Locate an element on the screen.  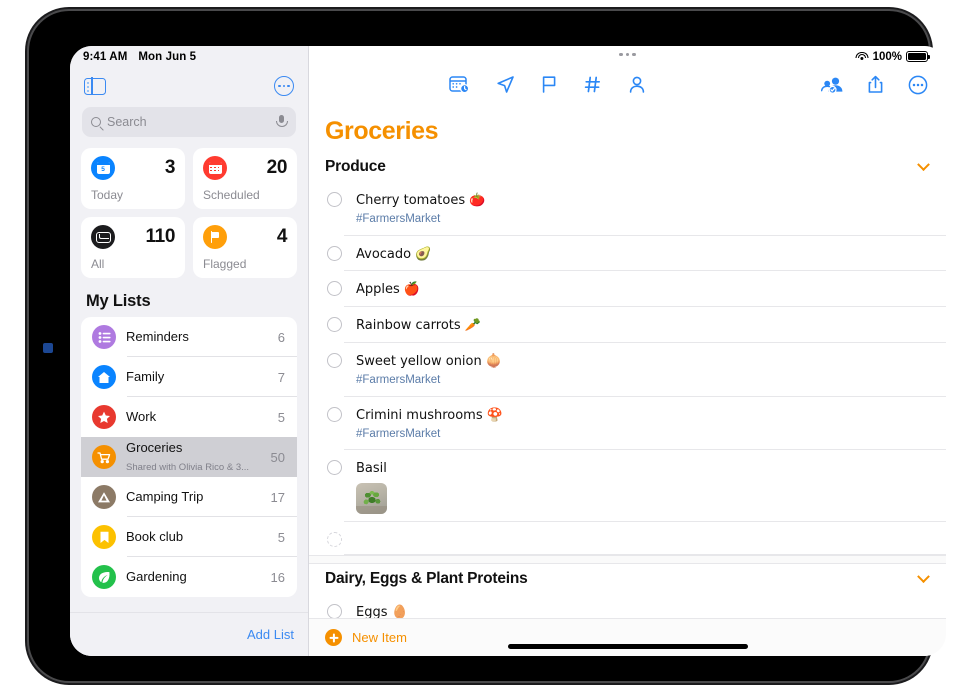
reminder-item: Sweet yellow onion 🧅 #FarmersMarket is located at coordinates (627, 370).